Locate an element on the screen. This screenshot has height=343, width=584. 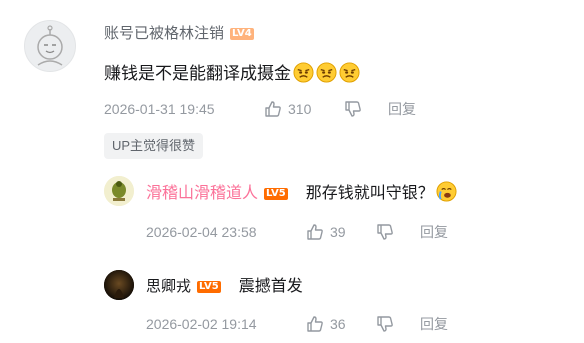
reply-meta: 2026-02-04 23:58 39 回复 is located at coordinates (297, 232).